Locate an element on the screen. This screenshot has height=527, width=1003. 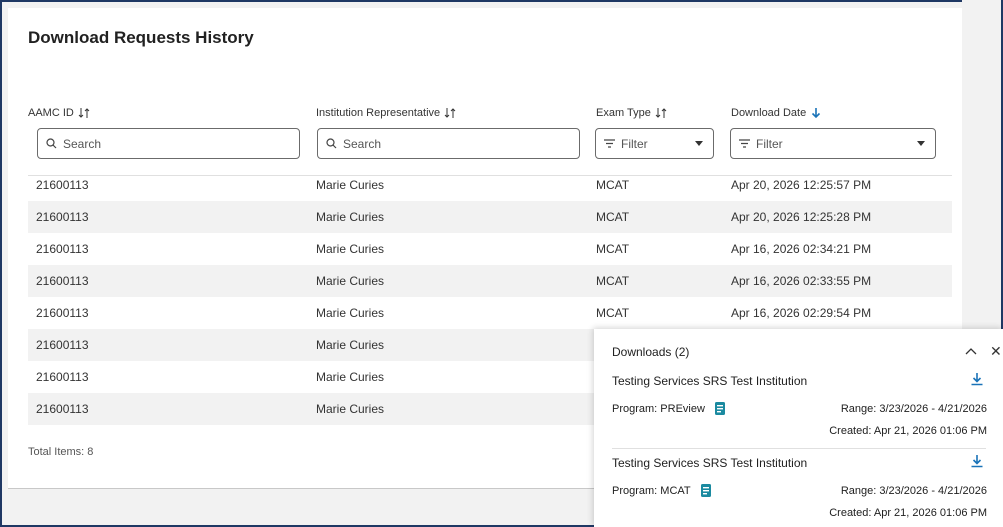
close-icon: ✕ is located at coordinates (996, 351).